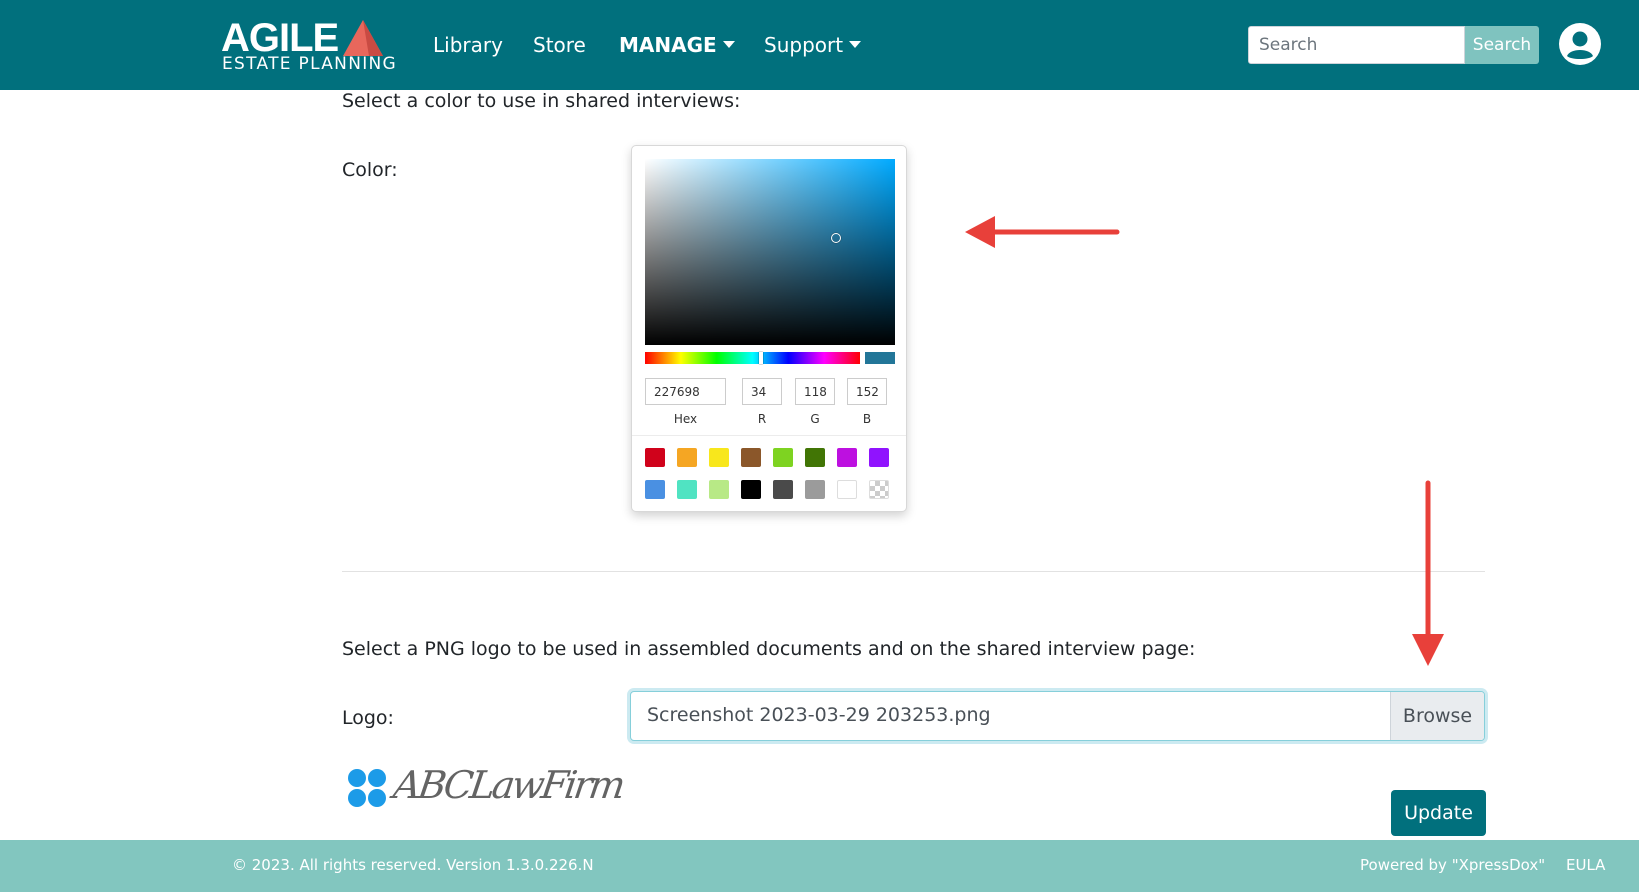 The image size is (1639, 892). What do you see at coordinates (668, 45) in the screenshot?
I see `nav-manage-label: MANAGE` at bounding box center [668, 45].